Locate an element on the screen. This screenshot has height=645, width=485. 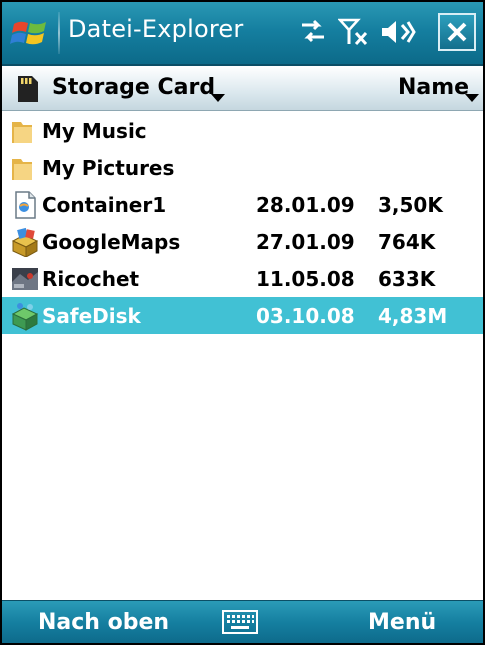
list-item: My Pictures is located at coordinates (242, 167).